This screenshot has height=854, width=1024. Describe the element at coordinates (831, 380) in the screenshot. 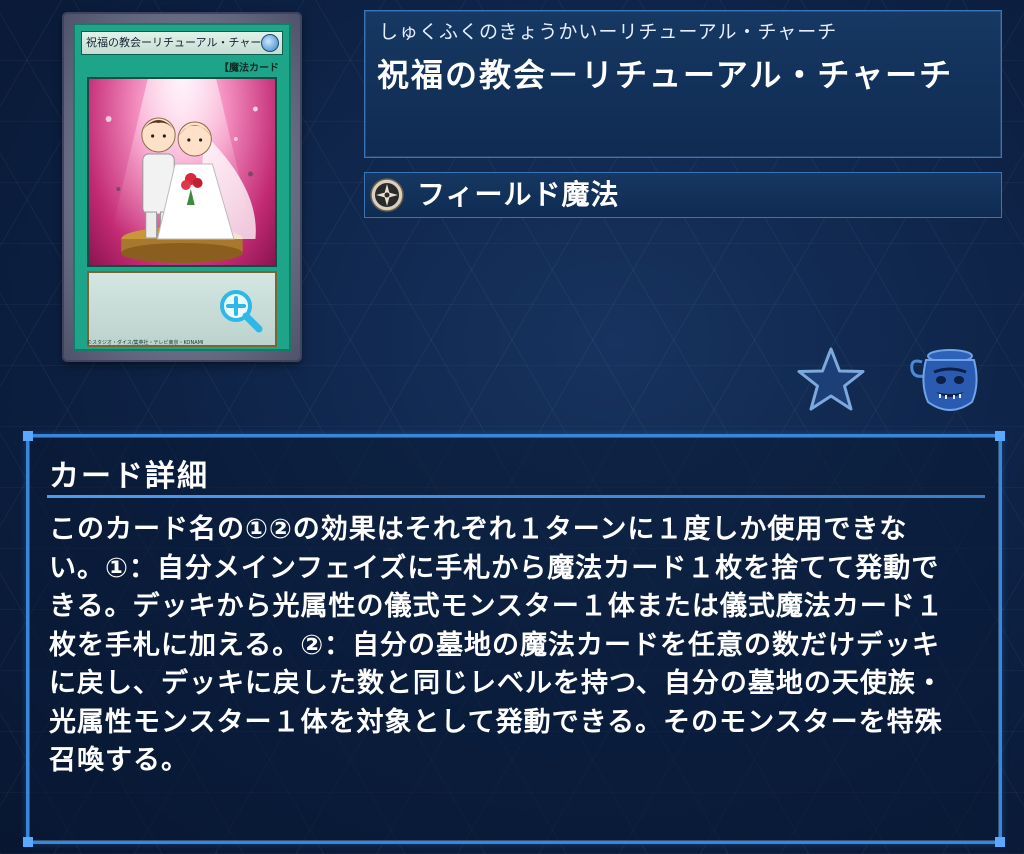

I see `star-icon` at that location.